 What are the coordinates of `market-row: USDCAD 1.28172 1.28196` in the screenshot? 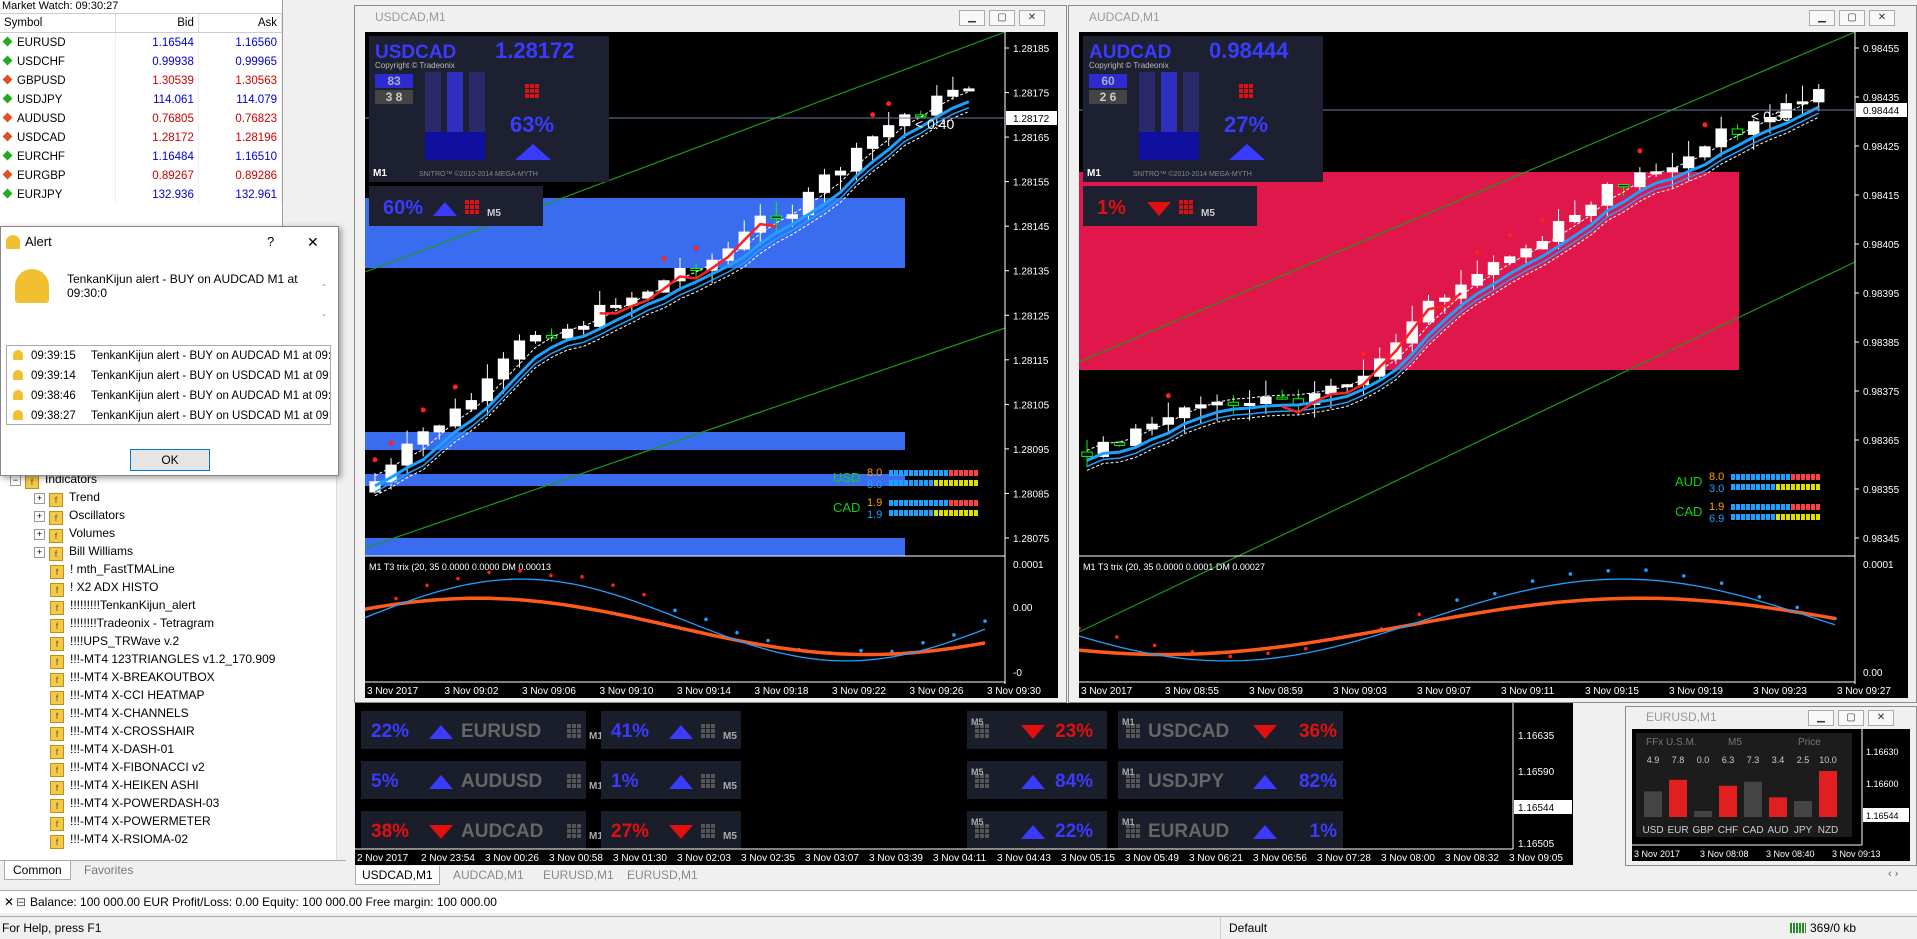 It's located at (141, 137).